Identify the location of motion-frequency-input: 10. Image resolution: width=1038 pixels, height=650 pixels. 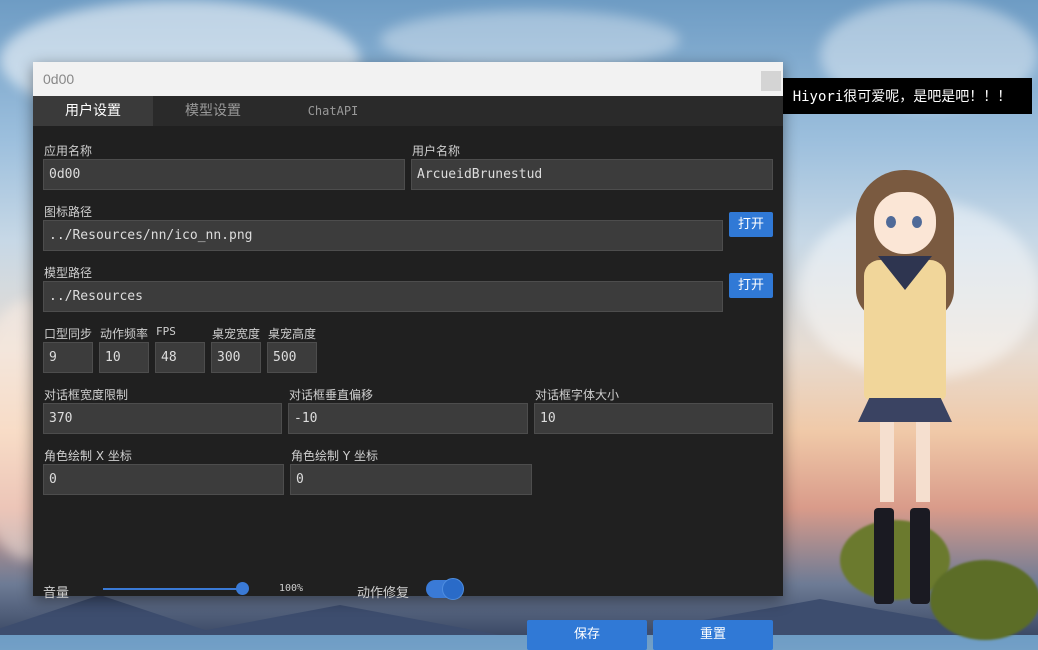
(124, 357).